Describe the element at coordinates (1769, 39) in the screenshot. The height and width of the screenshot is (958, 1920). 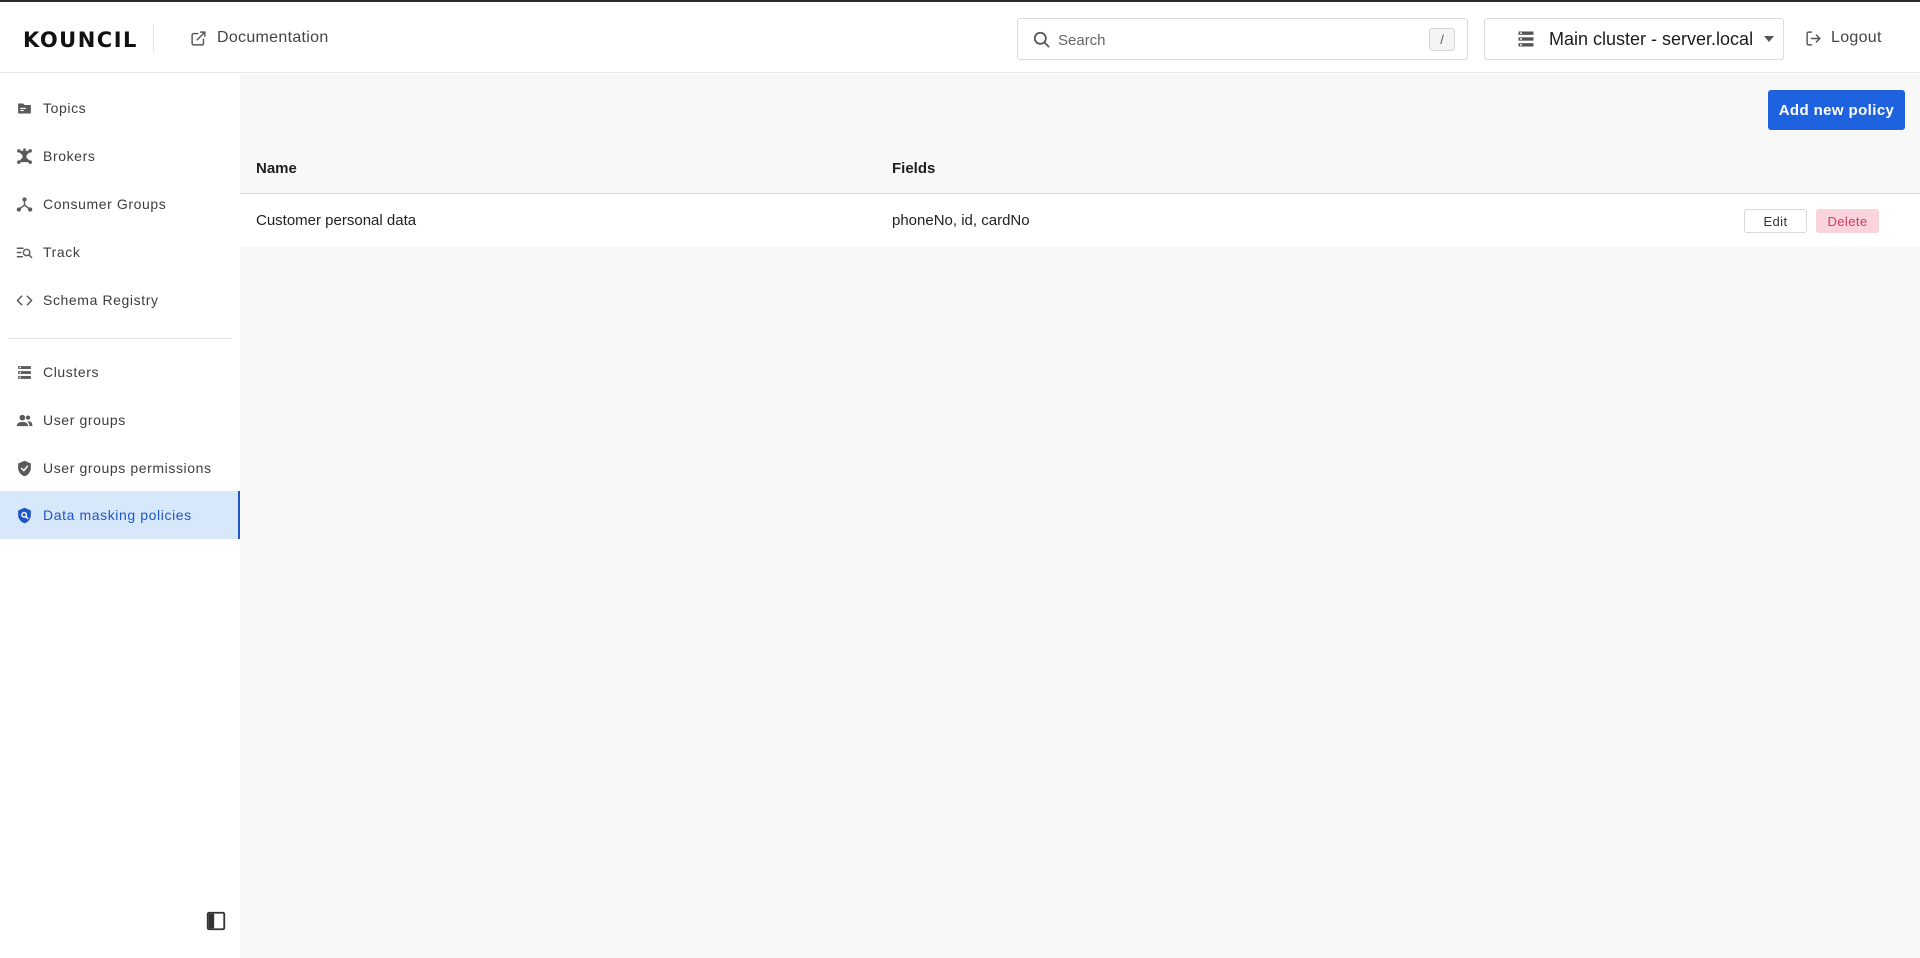
I see `chevron-down-icon` at that location.